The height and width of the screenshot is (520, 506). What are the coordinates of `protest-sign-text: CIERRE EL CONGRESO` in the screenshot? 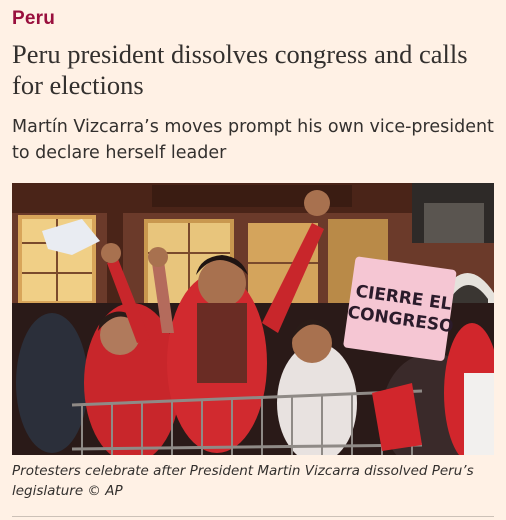 It's located at (400, 309).